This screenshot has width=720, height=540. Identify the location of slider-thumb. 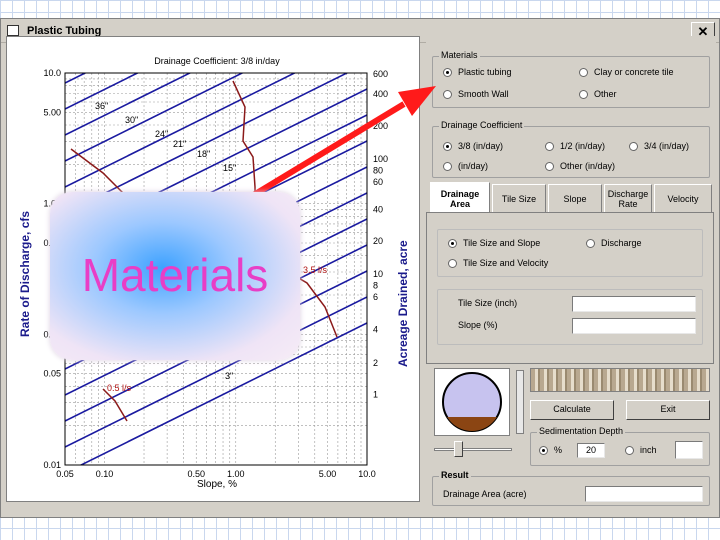
(458, 449).